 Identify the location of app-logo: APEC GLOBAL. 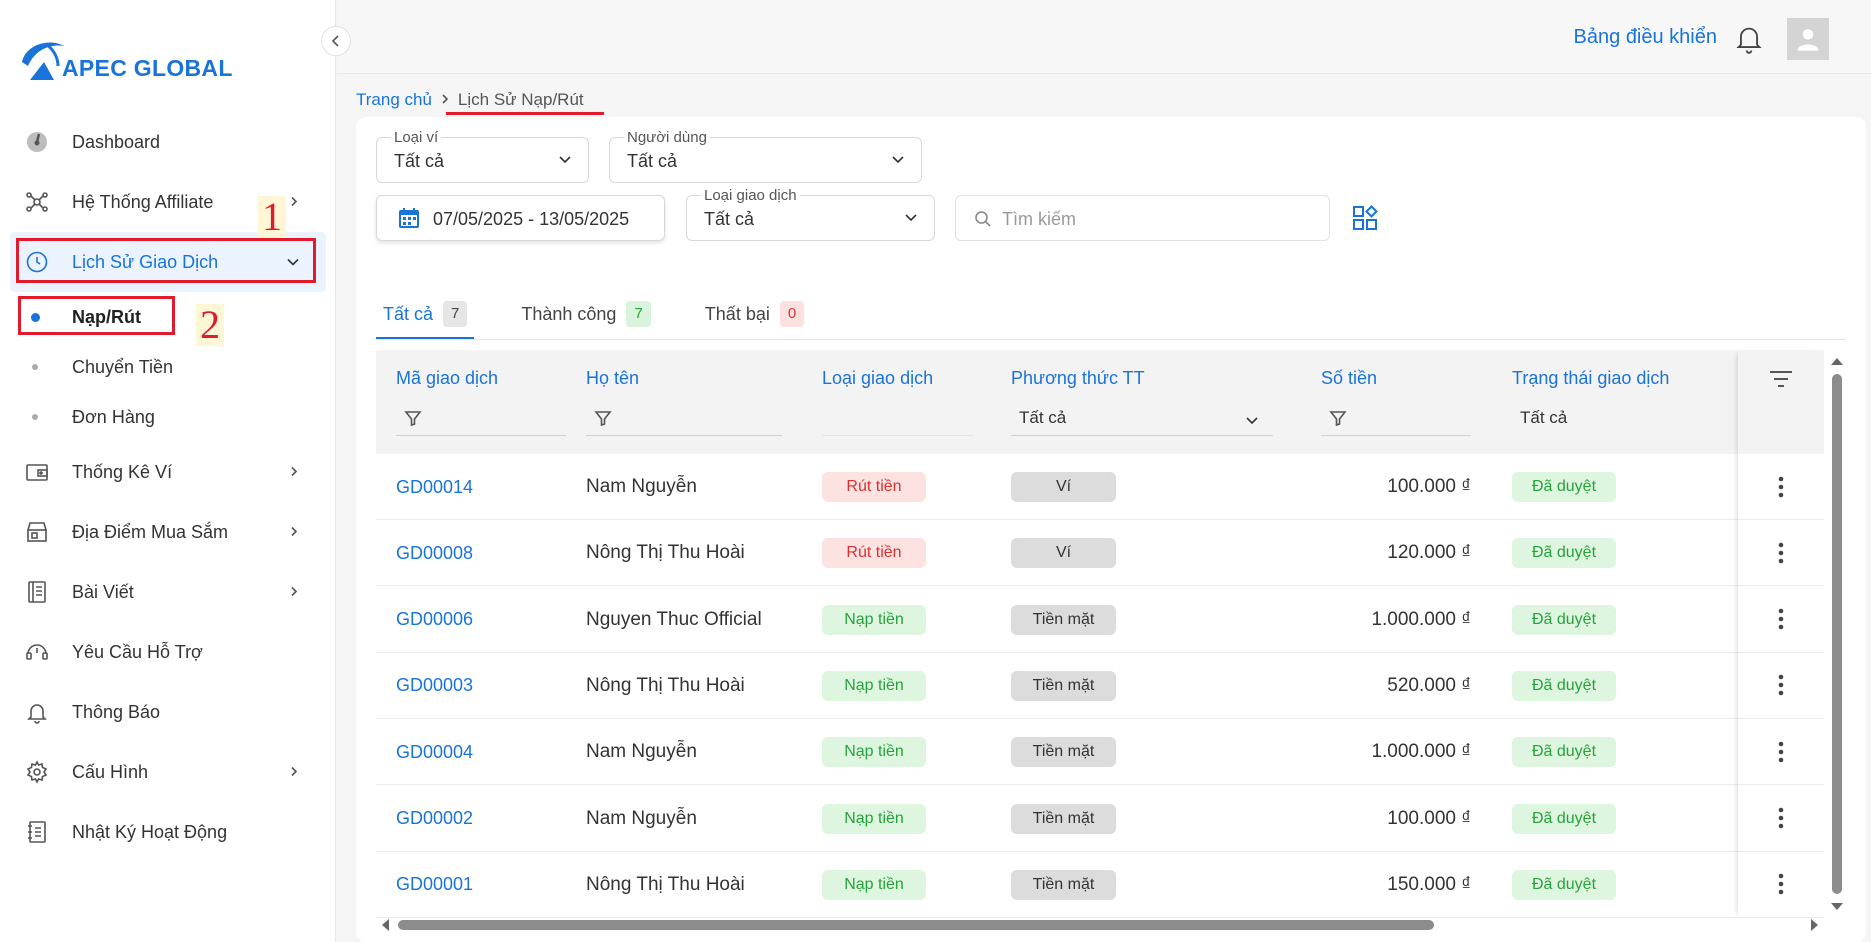
(126, 59).